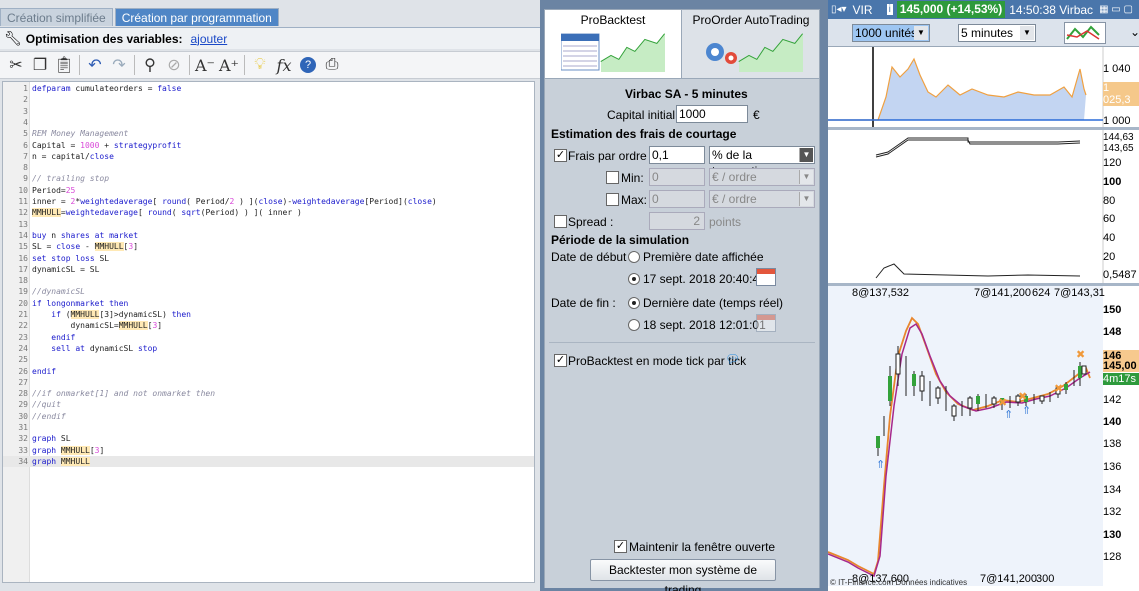 The width and height of the screenshot is (1139, 591). Describe the element at coordinates (1112, 422) in the screenshot. I see `price-axis-label: 140` at that location.